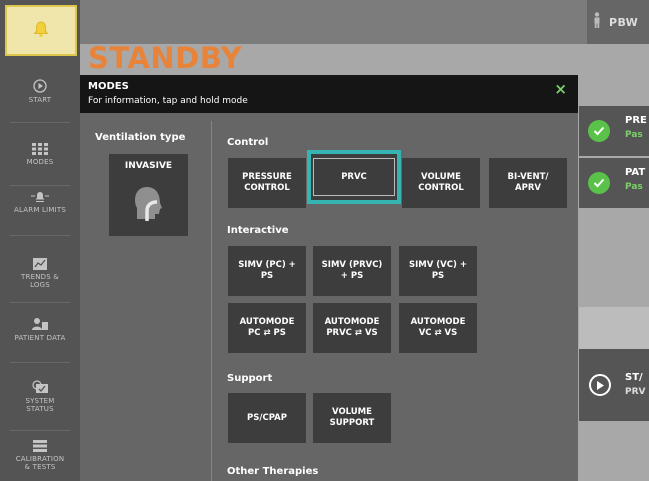 The height and width of the screenshot is (481, 649). Describe the element at coordinates (597, 22) in the screenshot. I see `person-icon` at that location.